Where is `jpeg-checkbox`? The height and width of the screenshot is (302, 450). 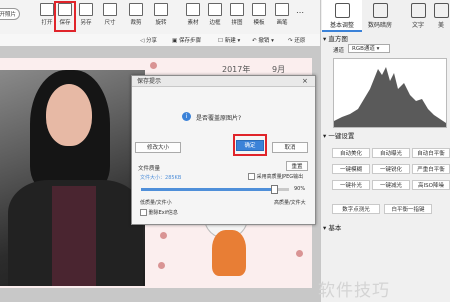
jpeg-checkbox is located at coordinates (251, 176).